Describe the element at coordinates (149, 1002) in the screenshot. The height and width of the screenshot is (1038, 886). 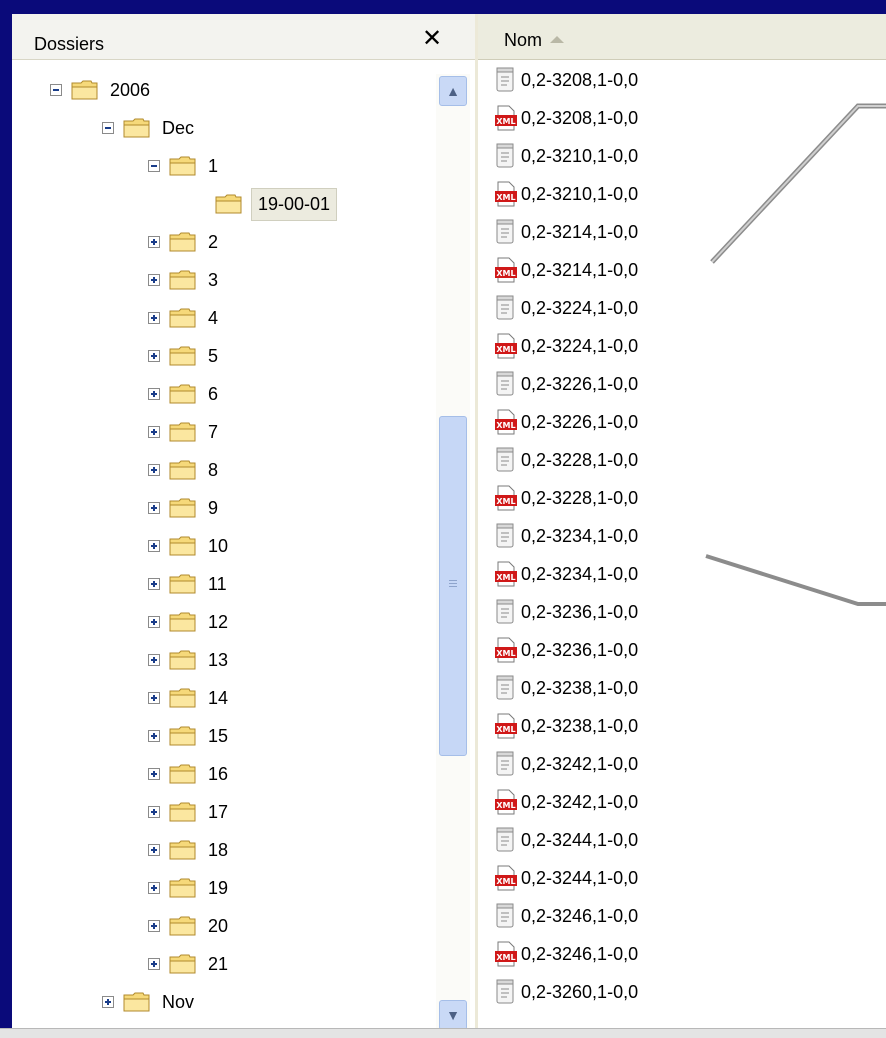
I see `tree-item: Nov` at that location.